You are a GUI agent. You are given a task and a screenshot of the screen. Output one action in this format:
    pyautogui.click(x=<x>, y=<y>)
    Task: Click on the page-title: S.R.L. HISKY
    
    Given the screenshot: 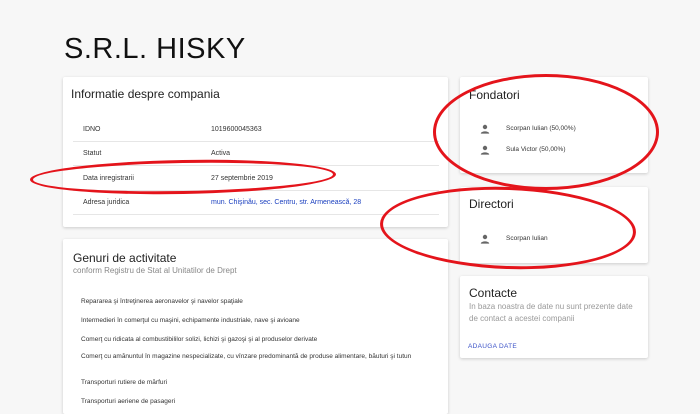 What is the action you would take?
    pyautogui.click(x=155, y=49)
    